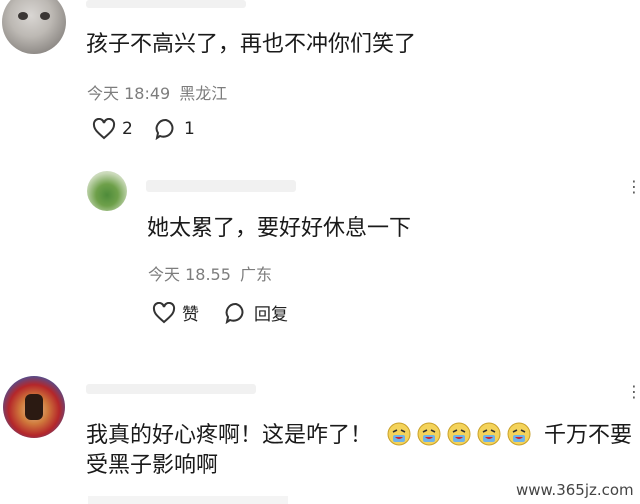  I want to click on like-count: 2, so click(127, 129).